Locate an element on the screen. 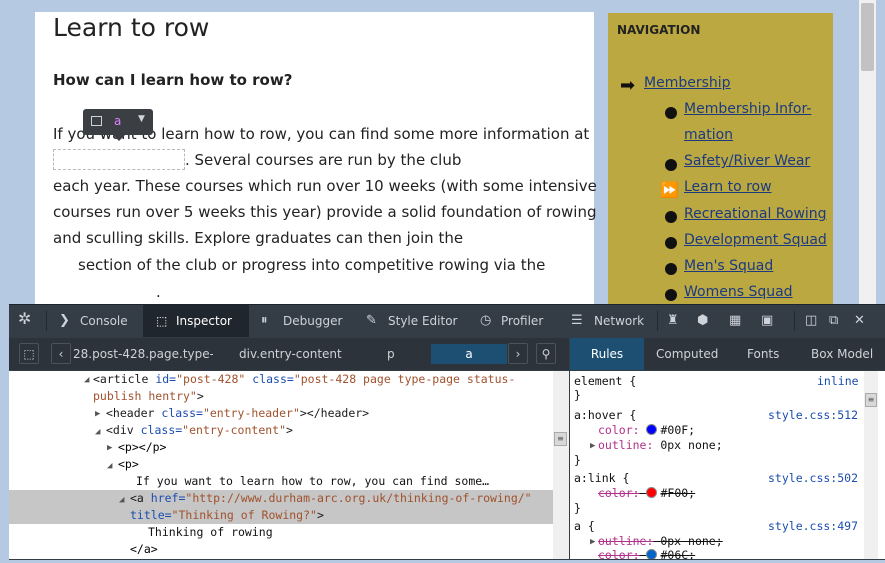 The height and width of the screenshot is (563, 885). responsive-design-icon: ▦ is located at coordinates (735, 321).